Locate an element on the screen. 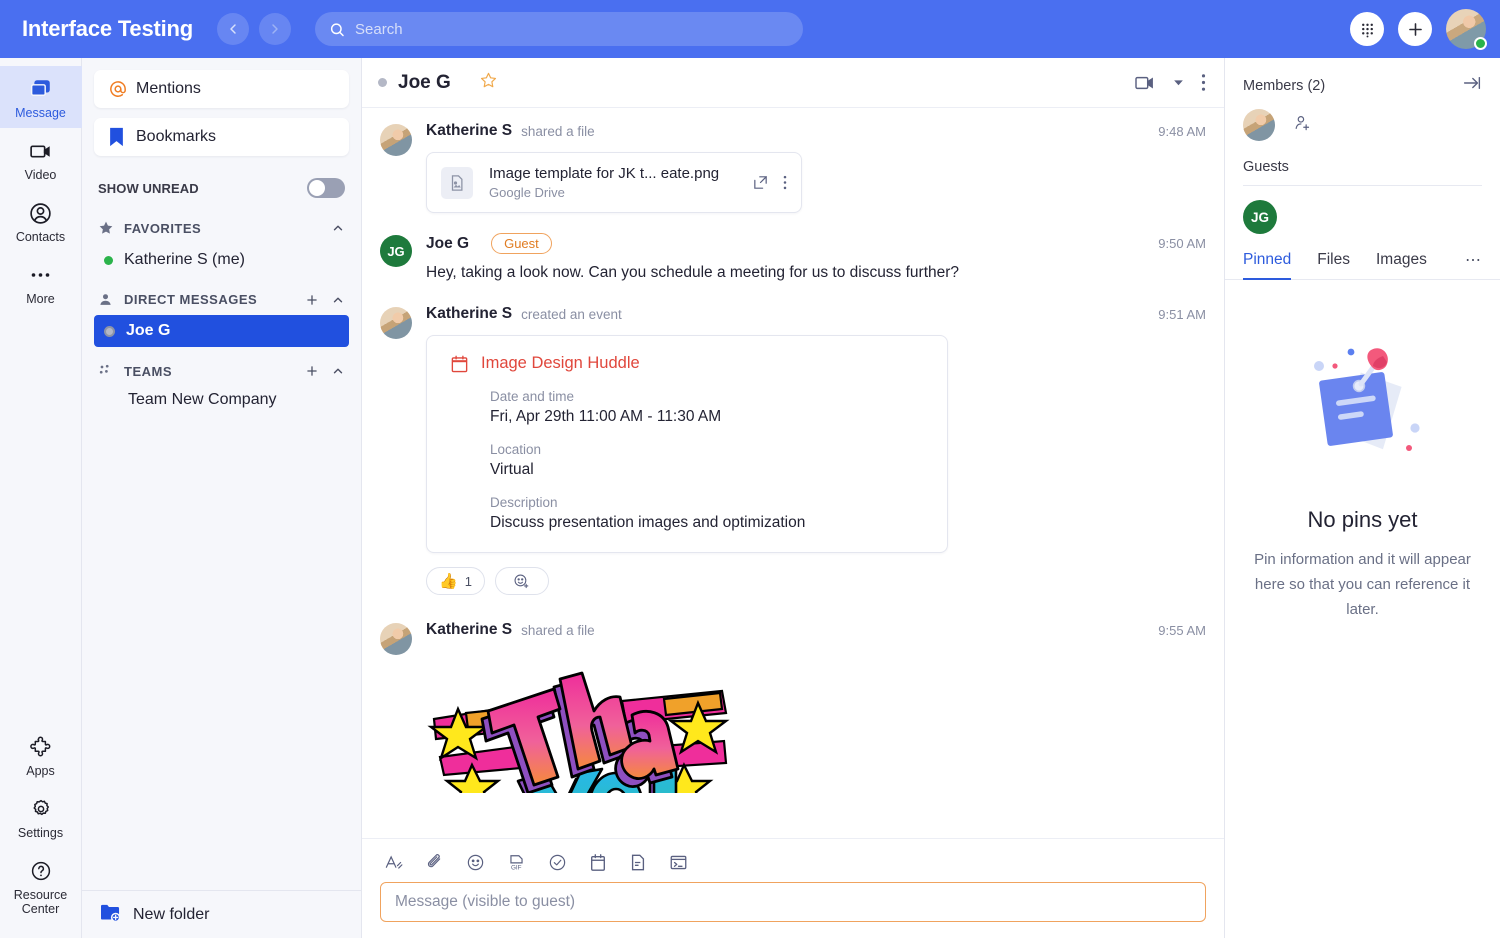 This screenshot has width=1500, height=938. message-time: 9:48 AM is located at coordinates (1182, 131).